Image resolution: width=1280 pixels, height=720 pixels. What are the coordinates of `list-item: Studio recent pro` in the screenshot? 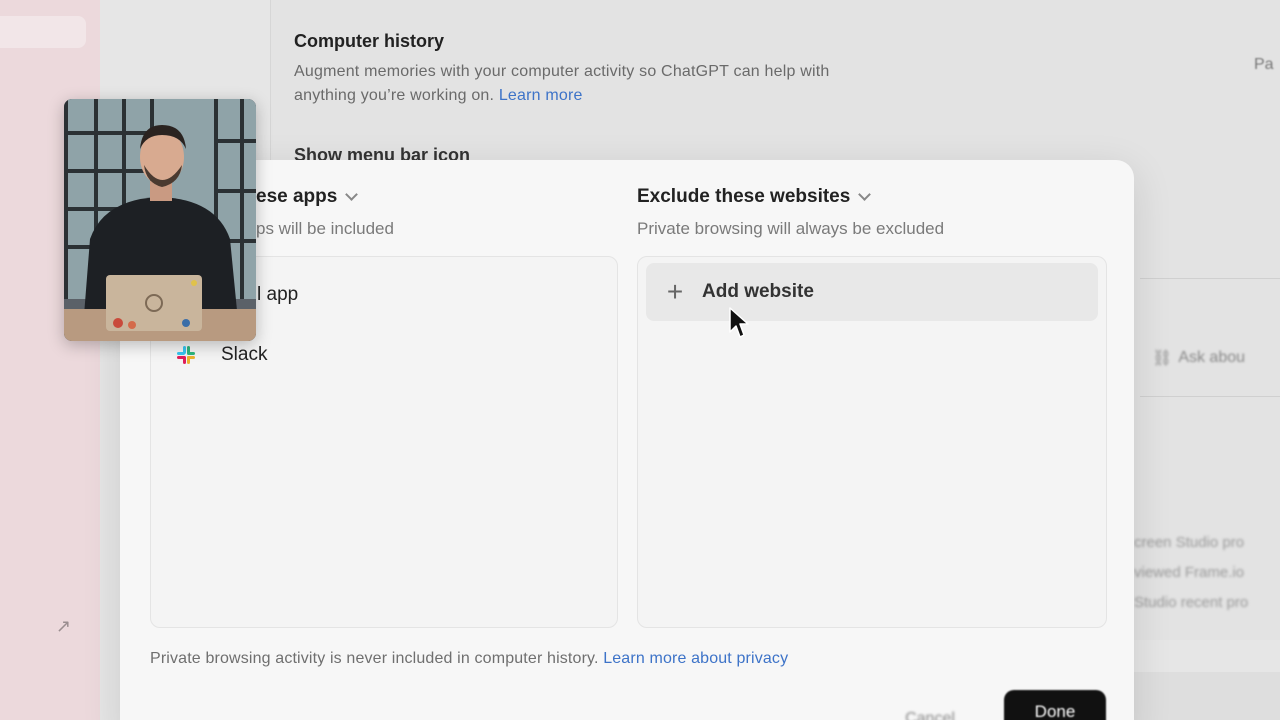 It's located at (1207, 603).